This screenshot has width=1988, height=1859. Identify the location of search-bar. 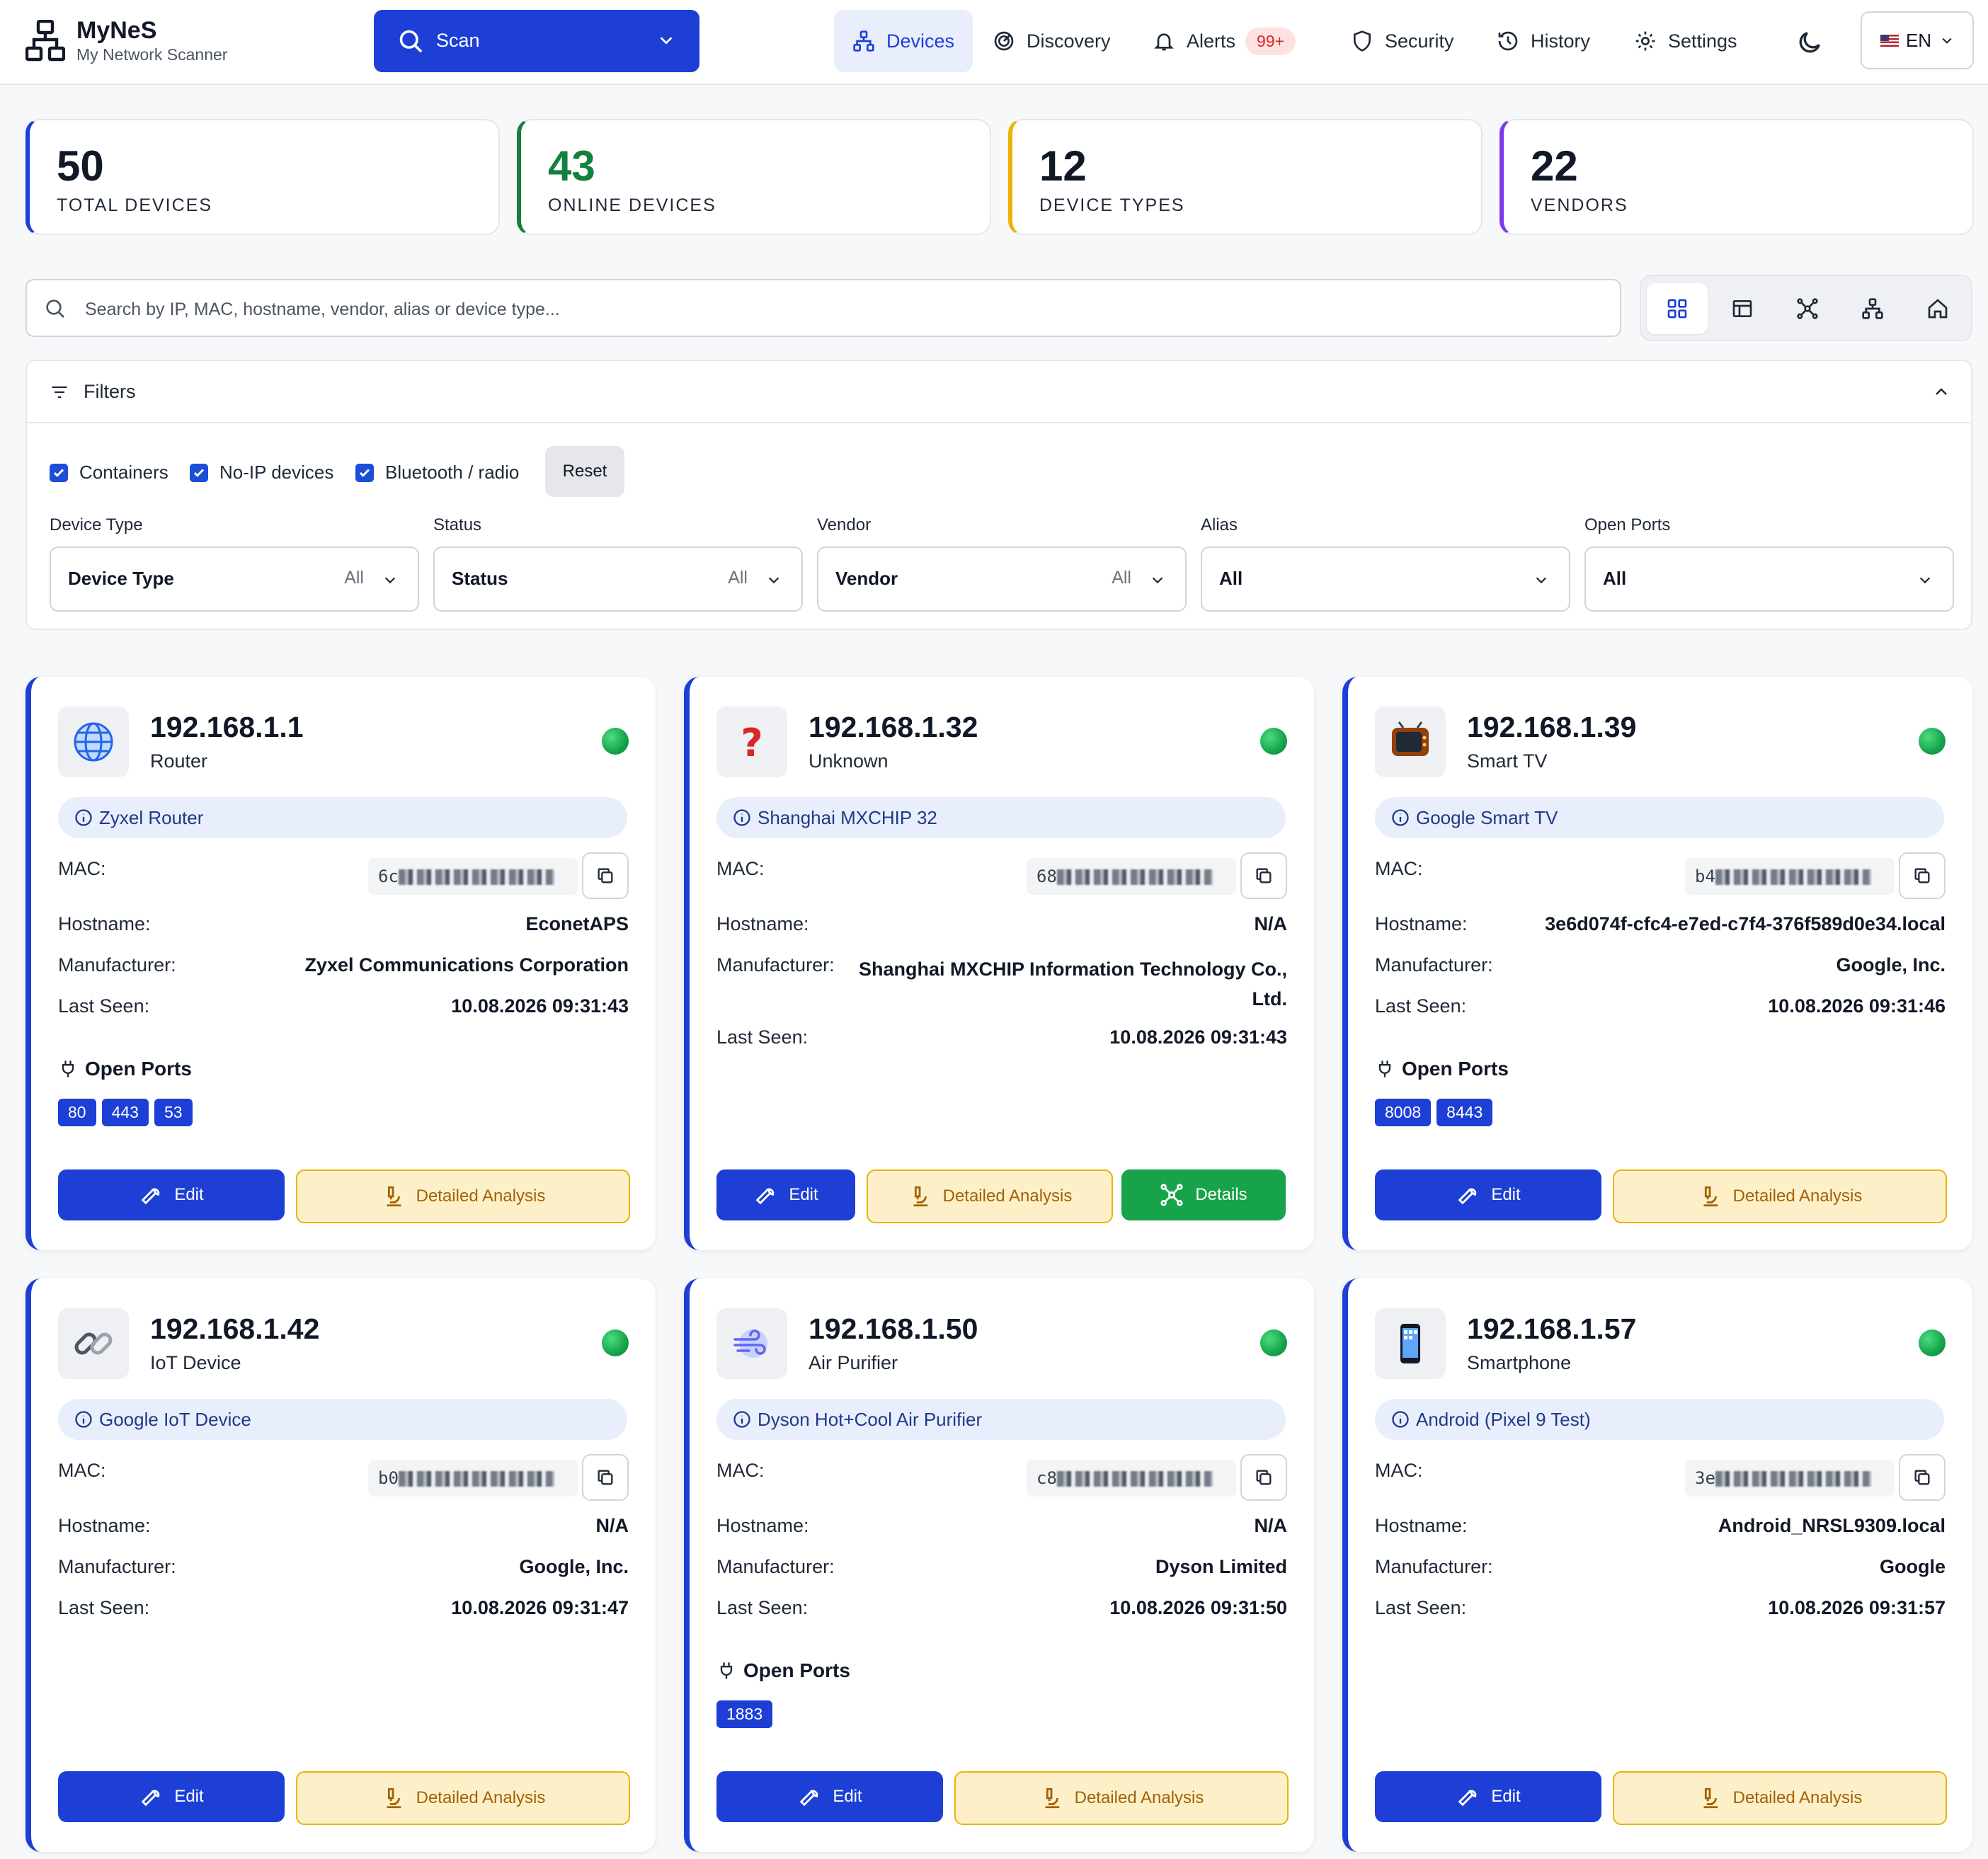
(823, 308).